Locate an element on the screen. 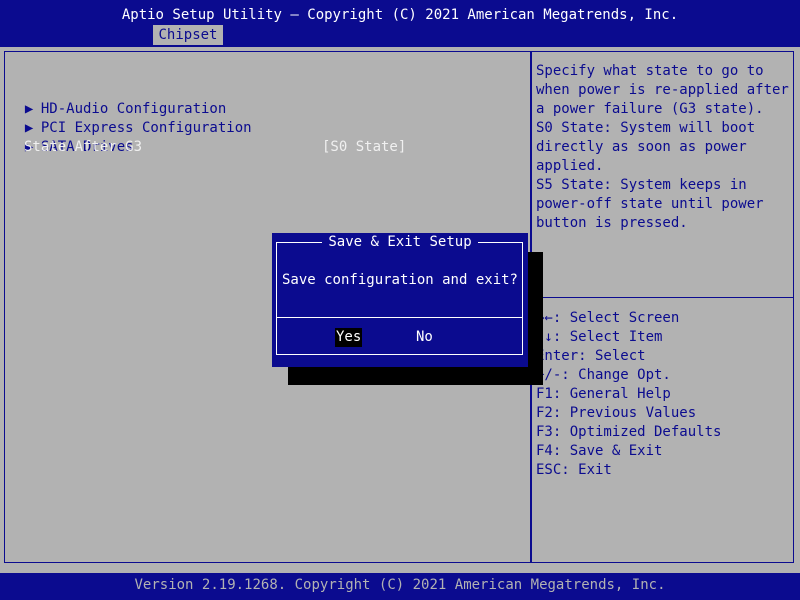 The height and width of the screenshot is (600, 800). hint-enter-select: Enter: Select is located at coordinates (591, 356).